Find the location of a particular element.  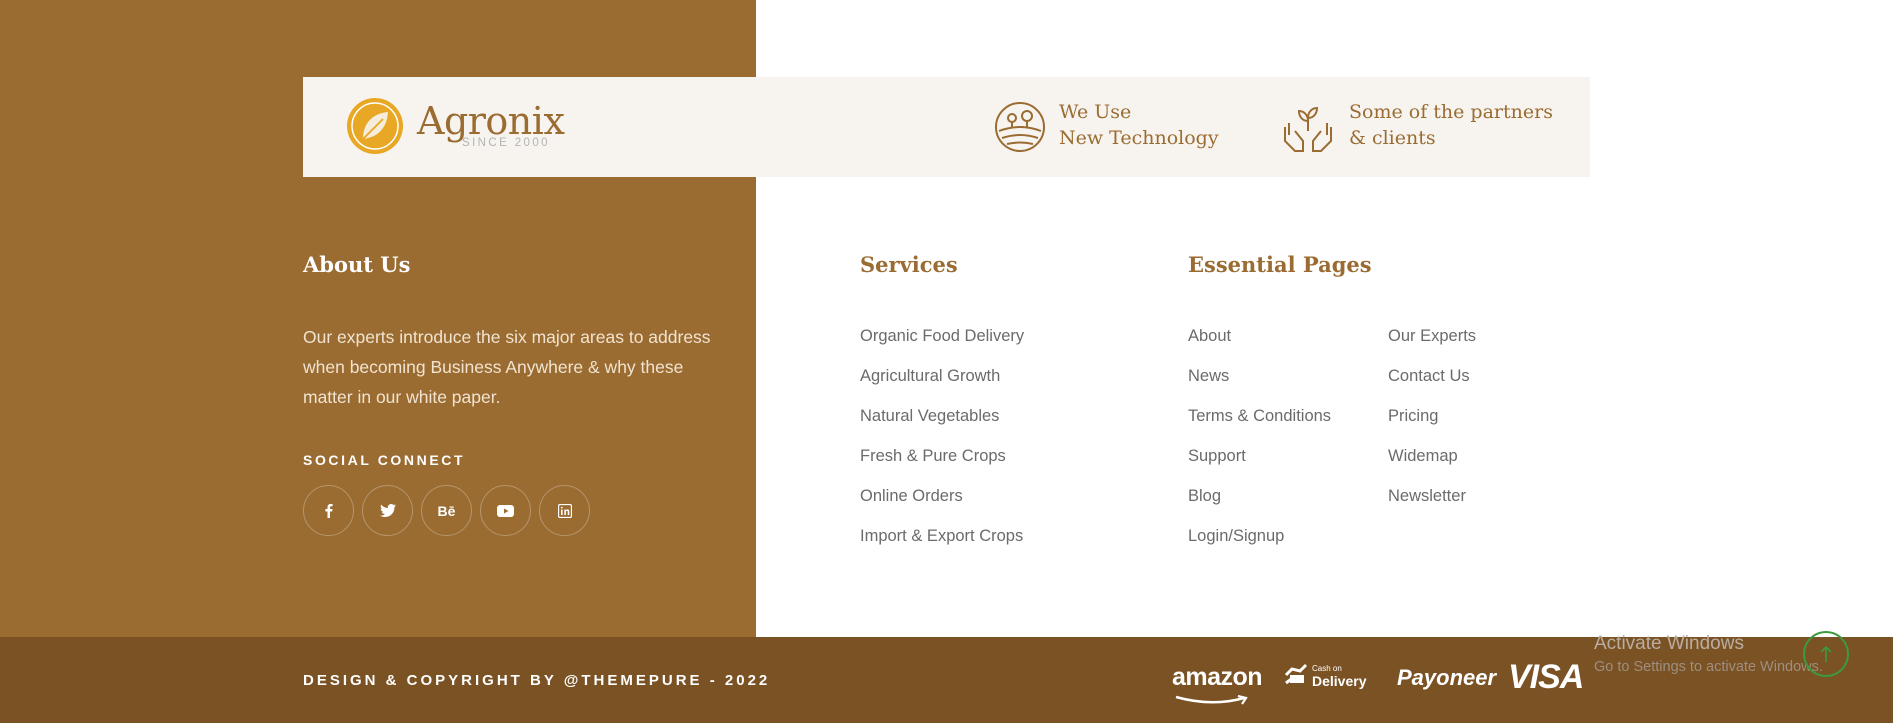

social-links: Bē is located at coordinates (446, 510).